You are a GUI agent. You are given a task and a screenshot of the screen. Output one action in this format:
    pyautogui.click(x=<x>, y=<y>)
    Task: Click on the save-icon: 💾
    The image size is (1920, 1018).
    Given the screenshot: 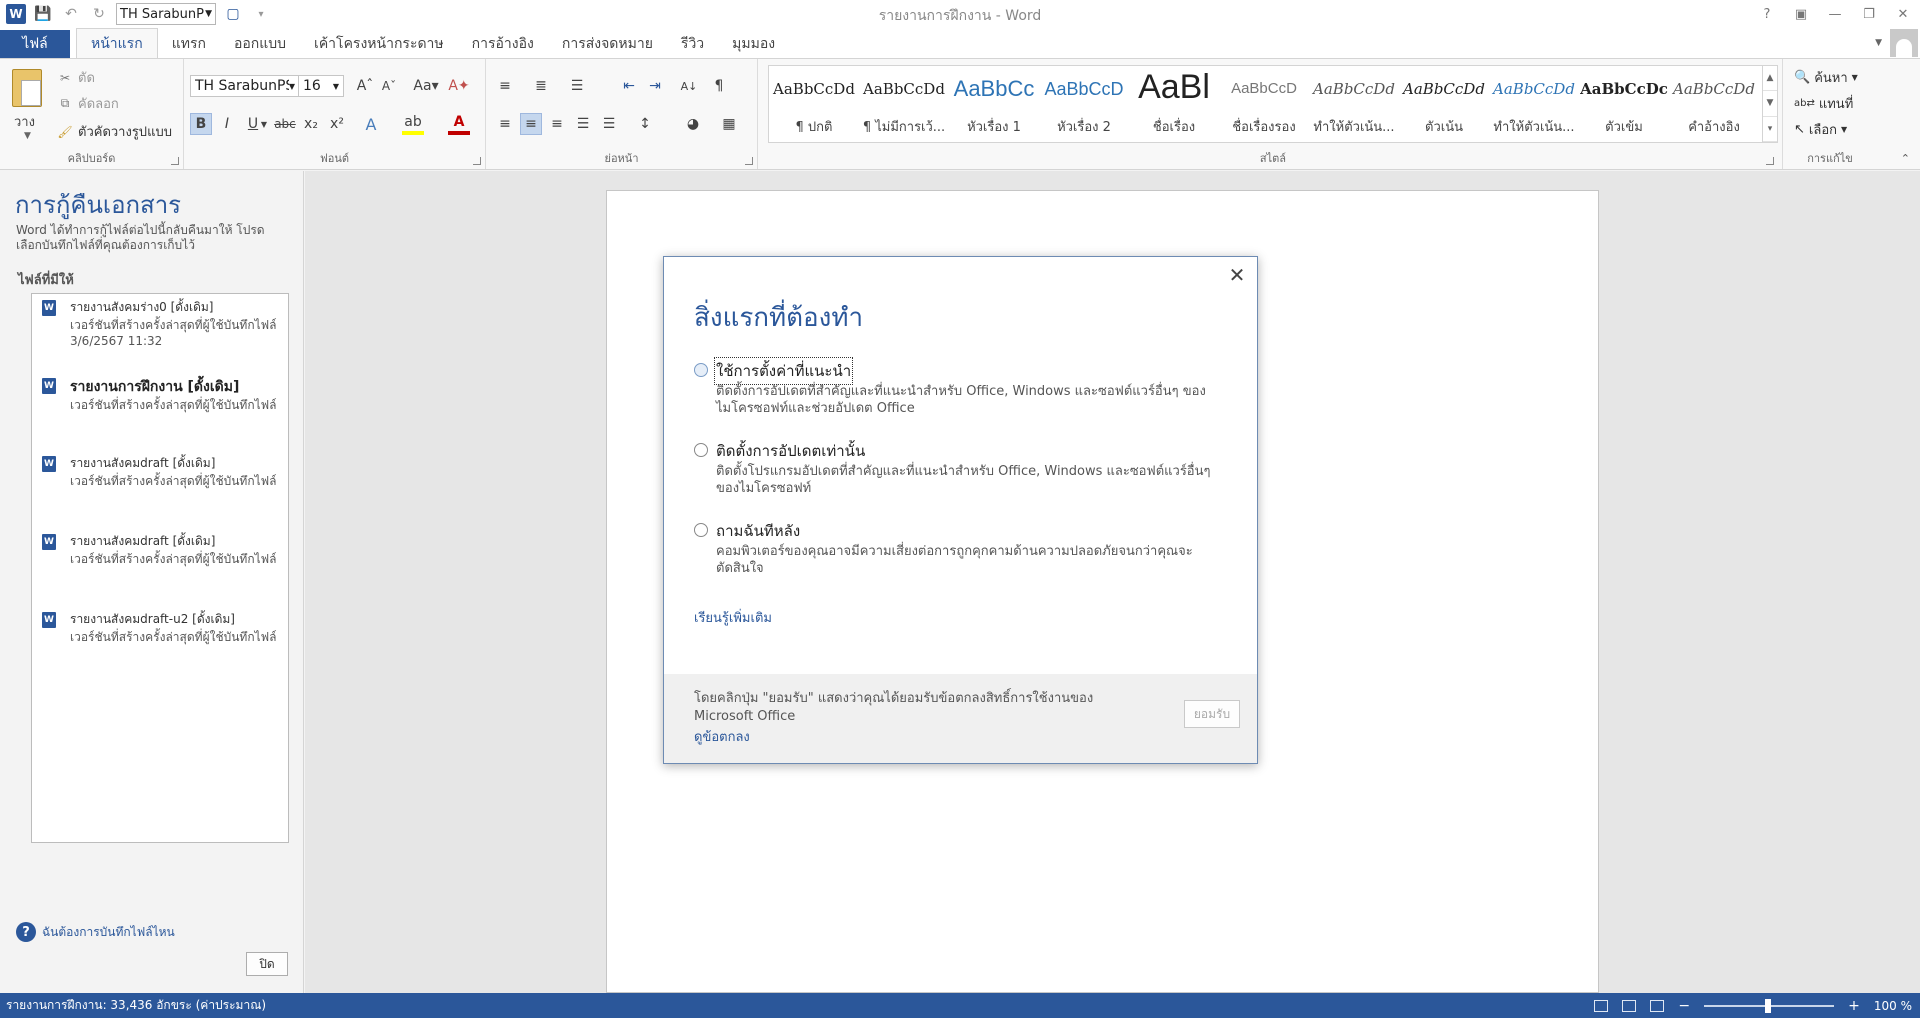 What is the action you would take?
    pyautogui.click(x=43, y=14)
    